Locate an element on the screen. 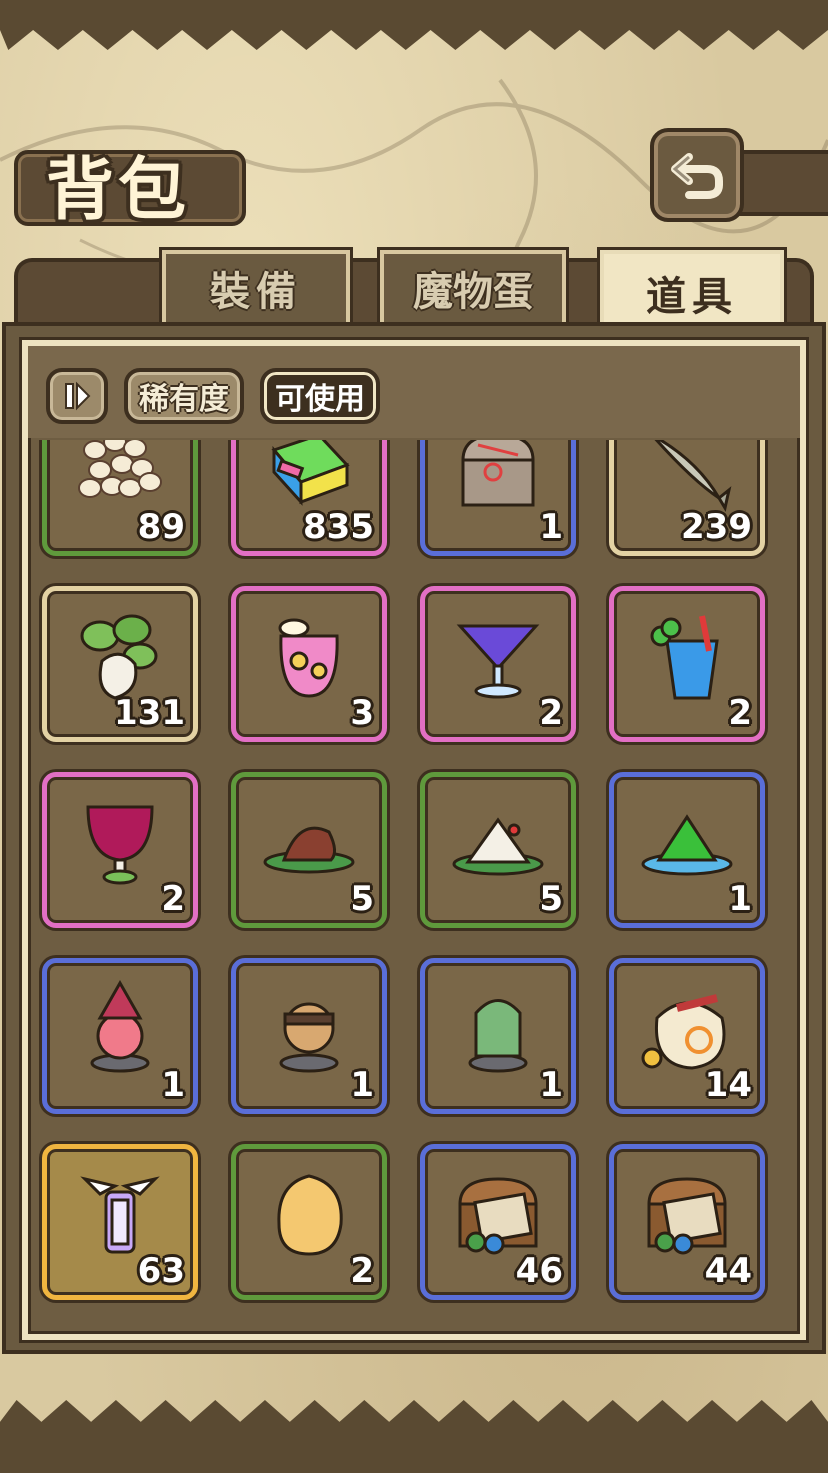  sort-toggle-button is located at coordinates (77, 396).